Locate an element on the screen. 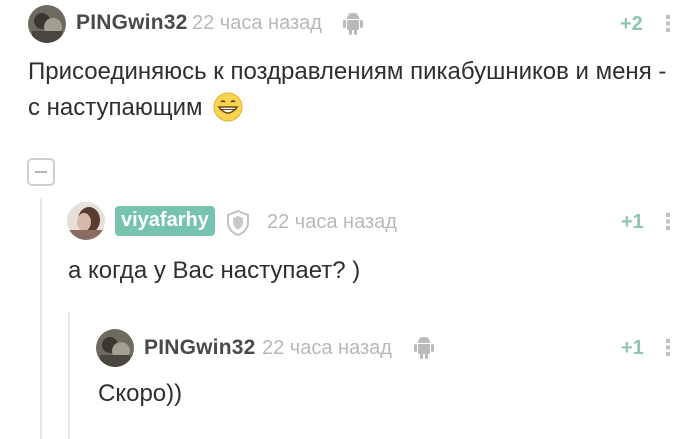 This screenshot has height=439, width=700. comment-text: а когда у Вас наступает? ) is located at coordinates (214, 270).